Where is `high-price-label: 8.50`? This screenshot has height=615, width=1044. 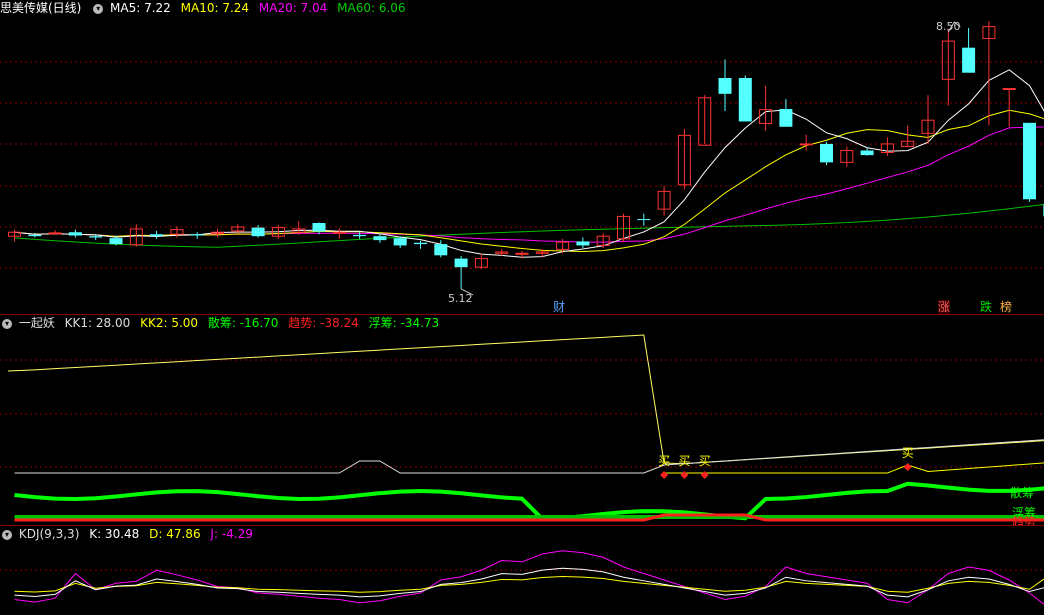 high-price-label: 8.50 is located at coordinates (948, 26).